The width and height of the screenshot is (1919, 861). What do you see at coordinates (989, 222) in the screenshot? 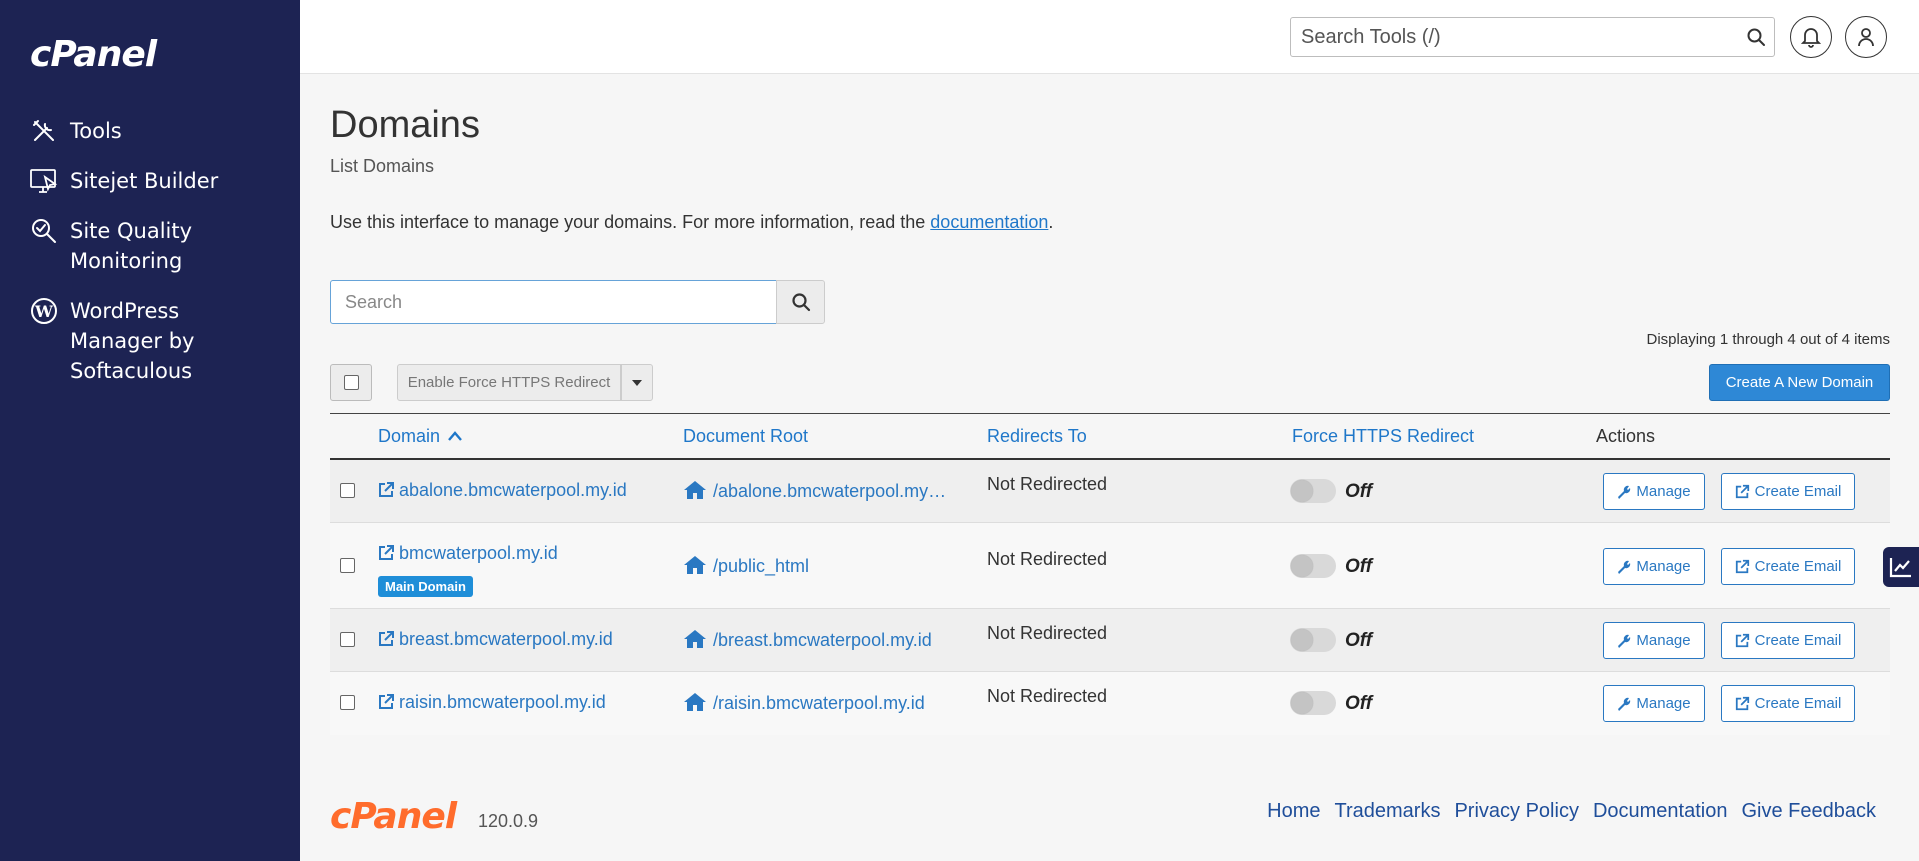
I see `documentation-link: documentation` at bounding box center [989, 222].